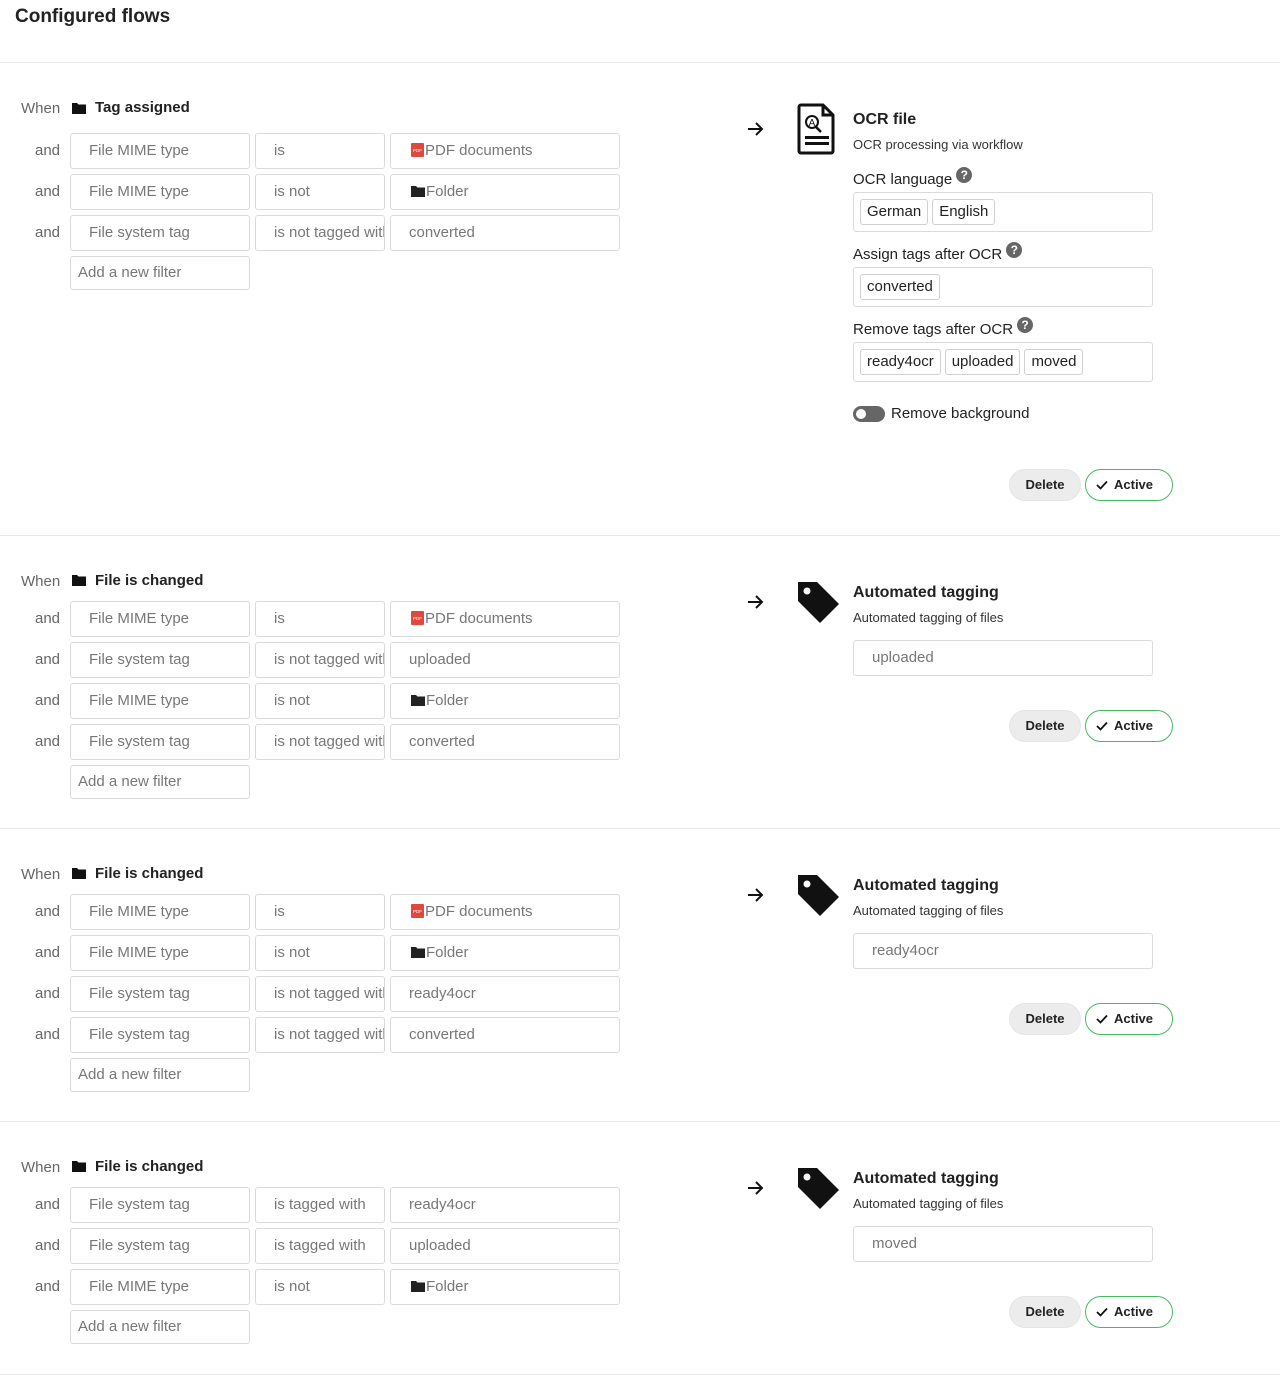  What do you see at coordinates (900, 362) in the screenshot?
I see `tag-chip: ready4ocr` at bounding box center [900, 362].